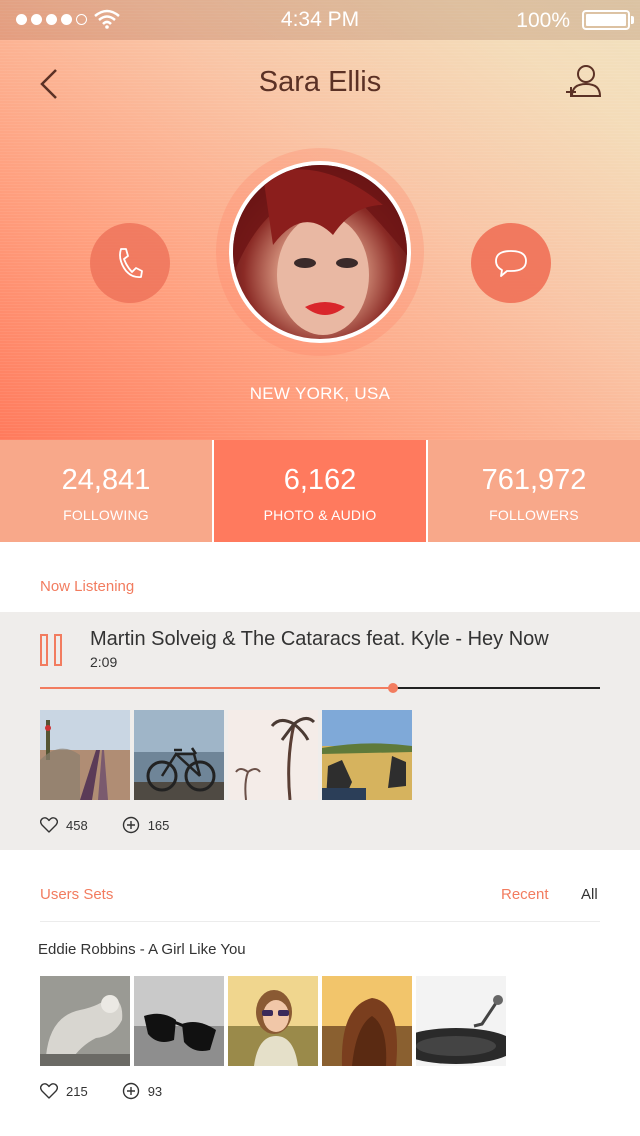 Image resolution: width=640 pixels, height=1136 pixels. What do you see at coordinates (534, 480) in the screenshot?
I see `stat-value: 761,972` at bounding box center [534, 480].